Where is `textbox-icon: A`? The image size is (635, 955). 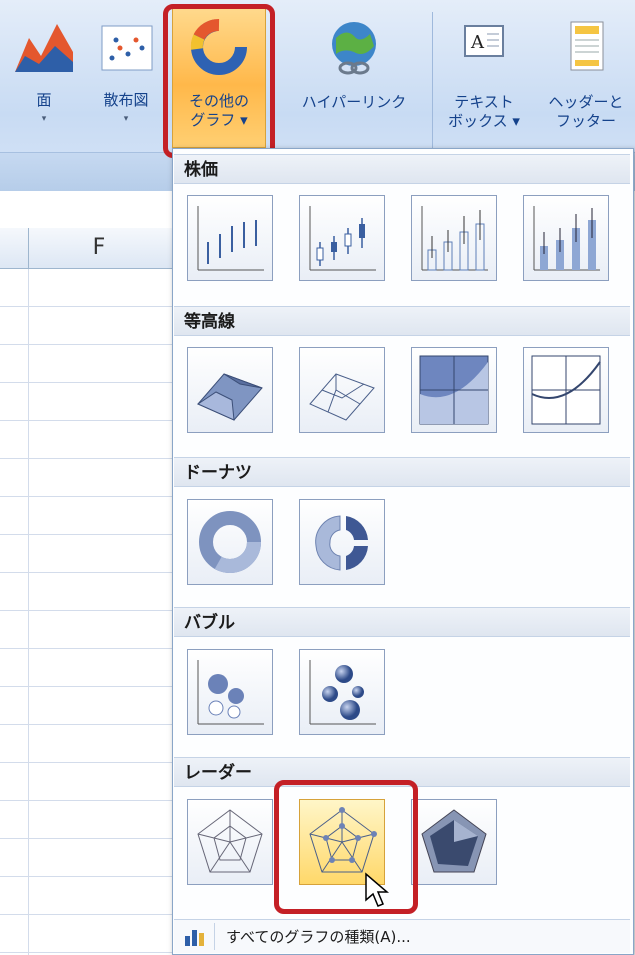 textbox-icon: A is located at coordinates (484, 41).